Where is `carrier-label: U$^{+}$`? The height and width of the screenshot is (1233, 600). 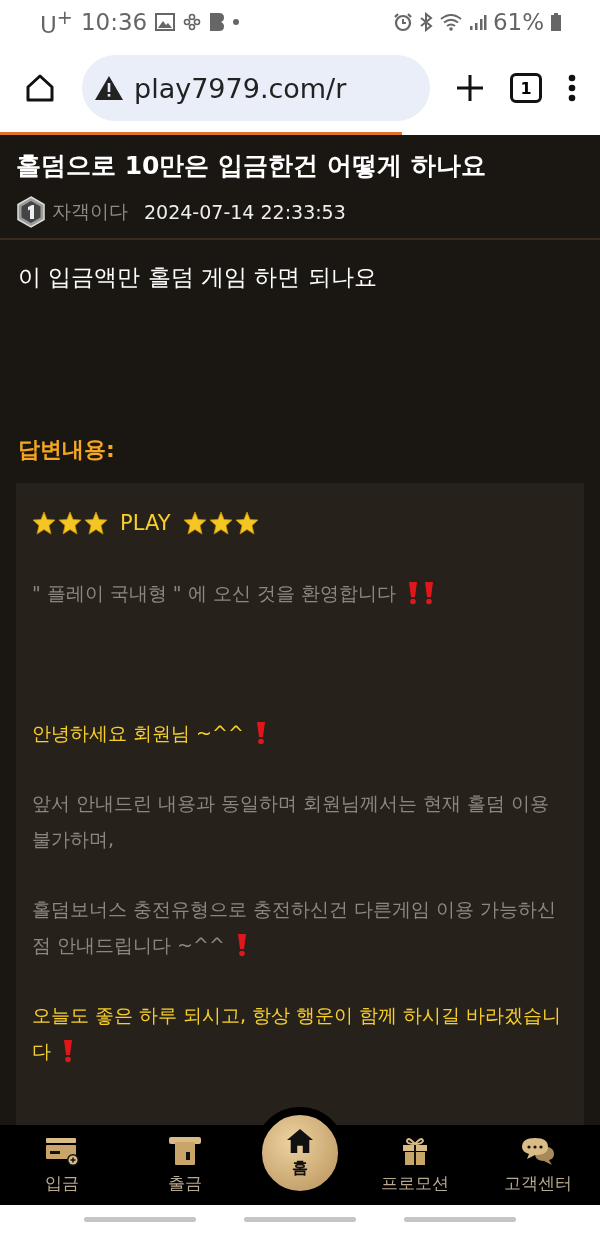
carrier-label: U$^{+}$ is located at coordinates (56, 22).